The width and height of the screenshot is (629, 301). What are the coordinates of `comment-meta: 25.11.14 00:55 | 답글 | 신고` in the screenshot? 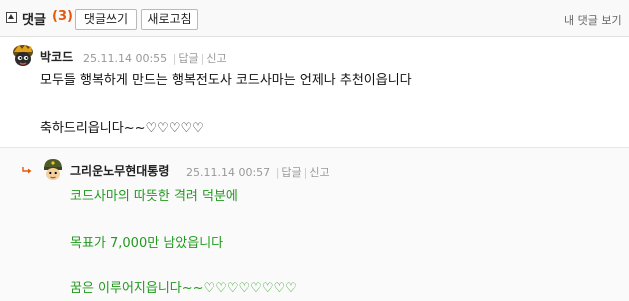 It's located at (155, 58).